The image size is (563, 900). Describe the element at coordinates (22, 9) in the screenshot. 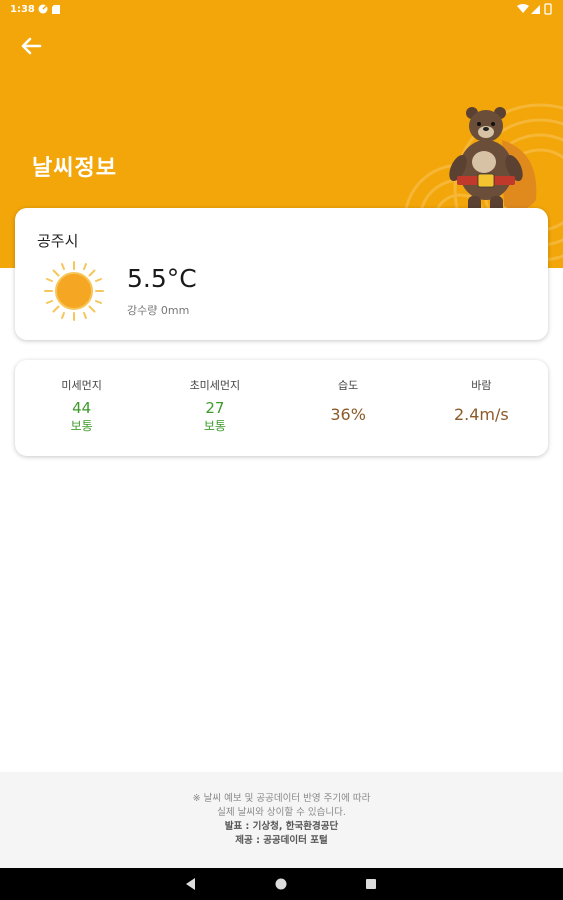

I see `status-time: 1:38` at that location.